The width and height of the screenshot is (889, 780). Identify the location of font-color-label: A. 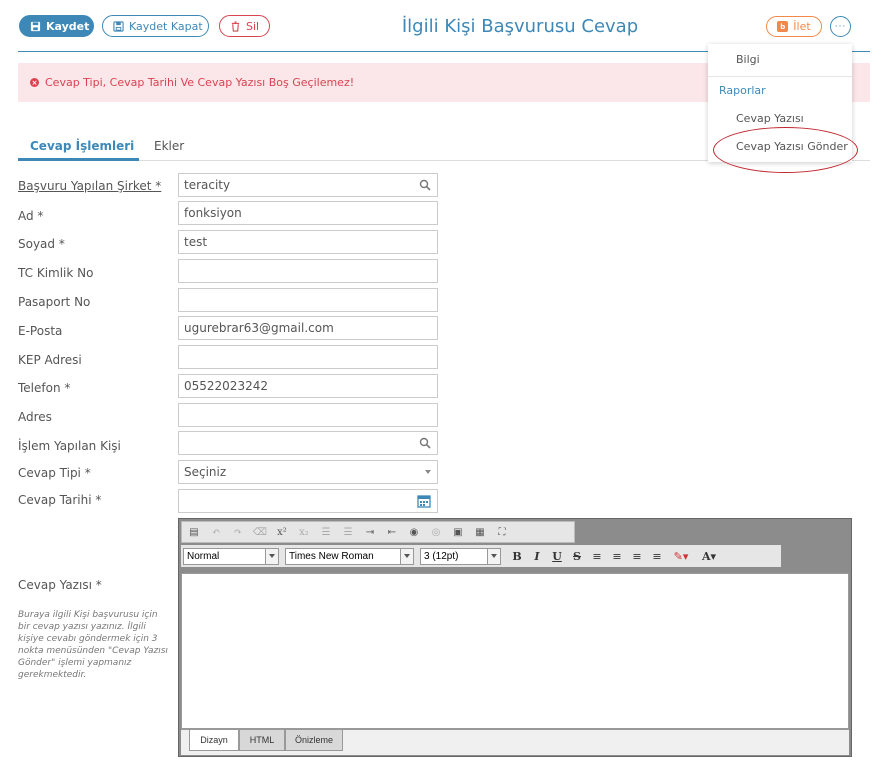
(706, 556).